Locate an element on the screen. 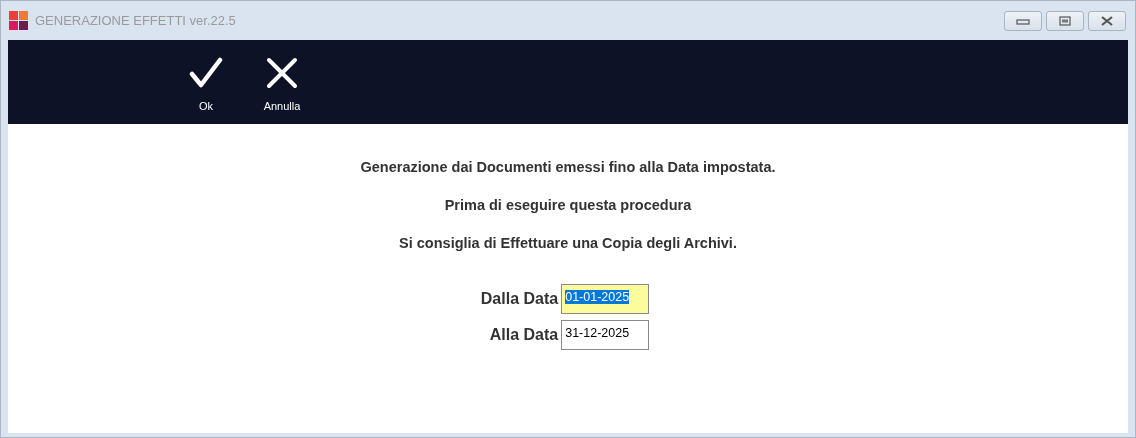  field-label: Alla Data is located at coordinates (524, 335).